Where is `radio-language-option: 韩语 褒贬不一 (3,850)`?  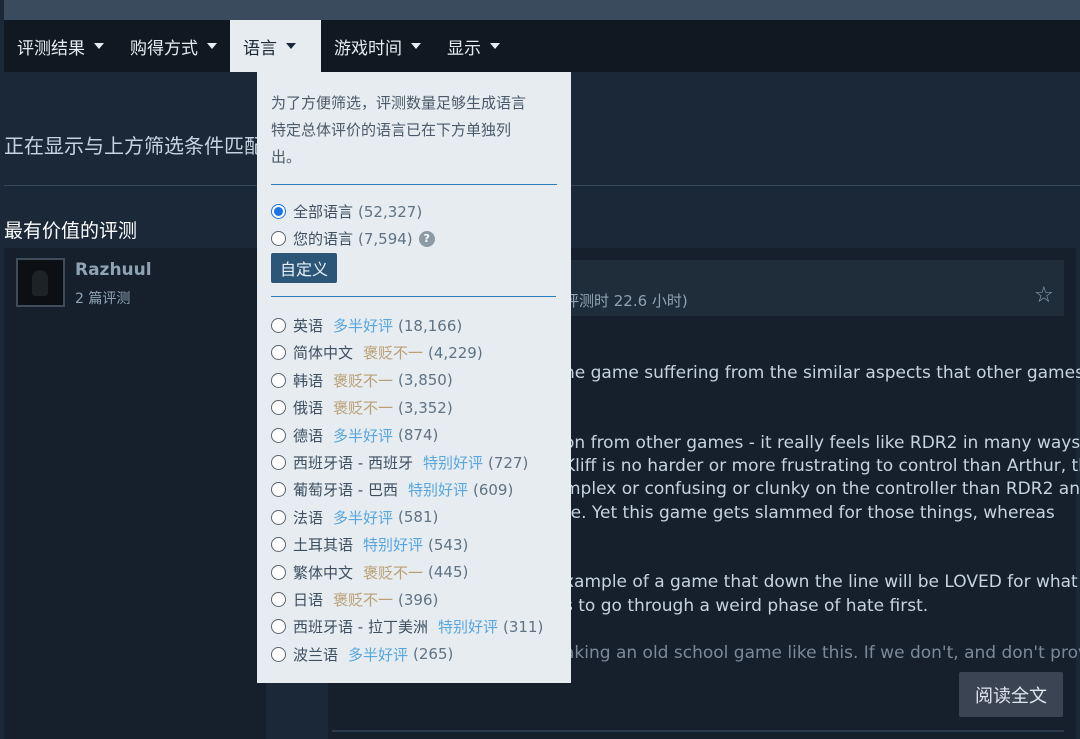
radio-language-option: 韩语 褒贬不一 (3,850) is located at coordinates (362, 380).